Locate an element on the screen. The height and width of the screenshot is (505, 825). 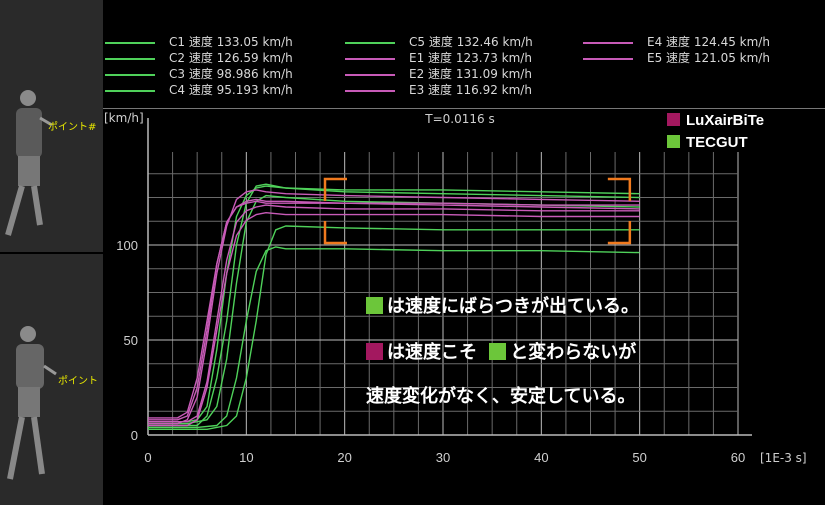
brand-swatch-tecgut is located at coordinates (673, 141).